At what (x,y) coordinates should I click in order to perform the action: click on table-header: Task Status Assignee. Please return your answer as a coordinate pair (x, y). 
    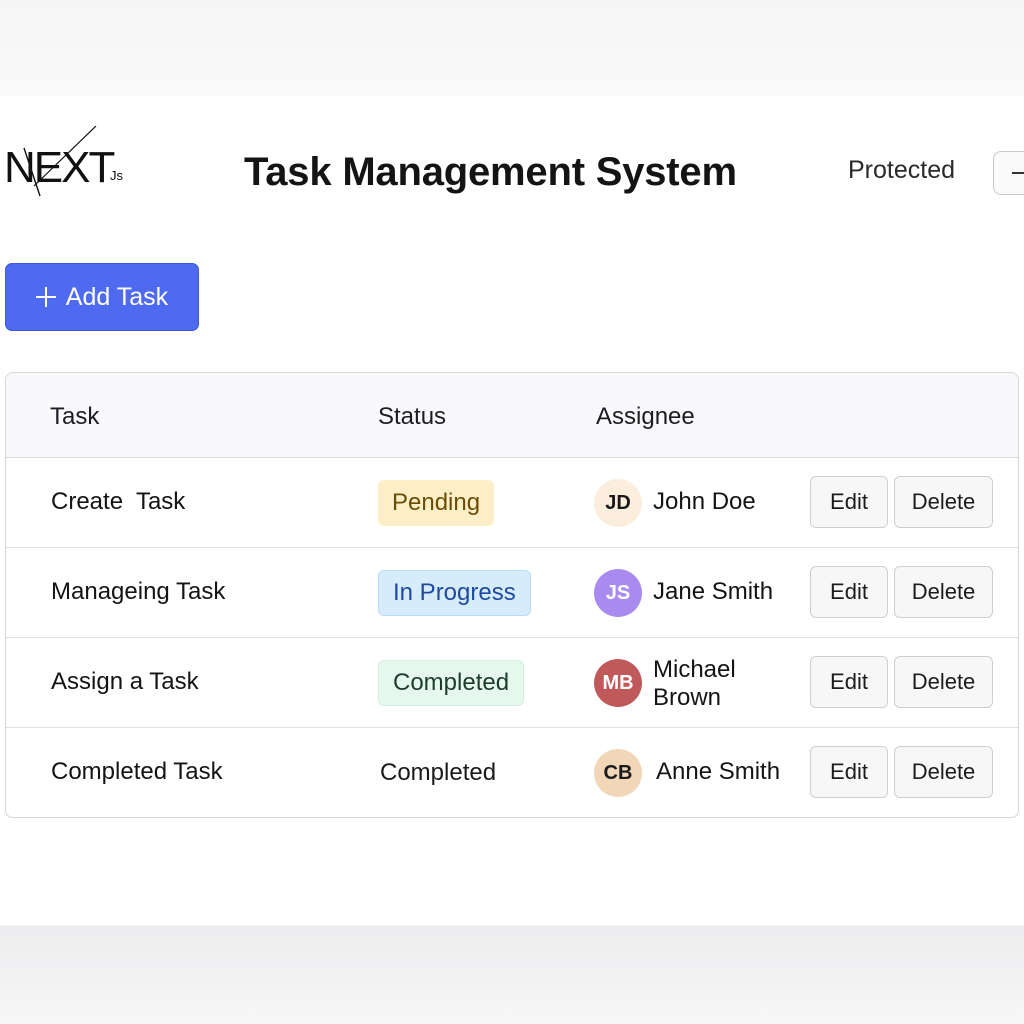
    Looking at the image, I should click on (512, 415).